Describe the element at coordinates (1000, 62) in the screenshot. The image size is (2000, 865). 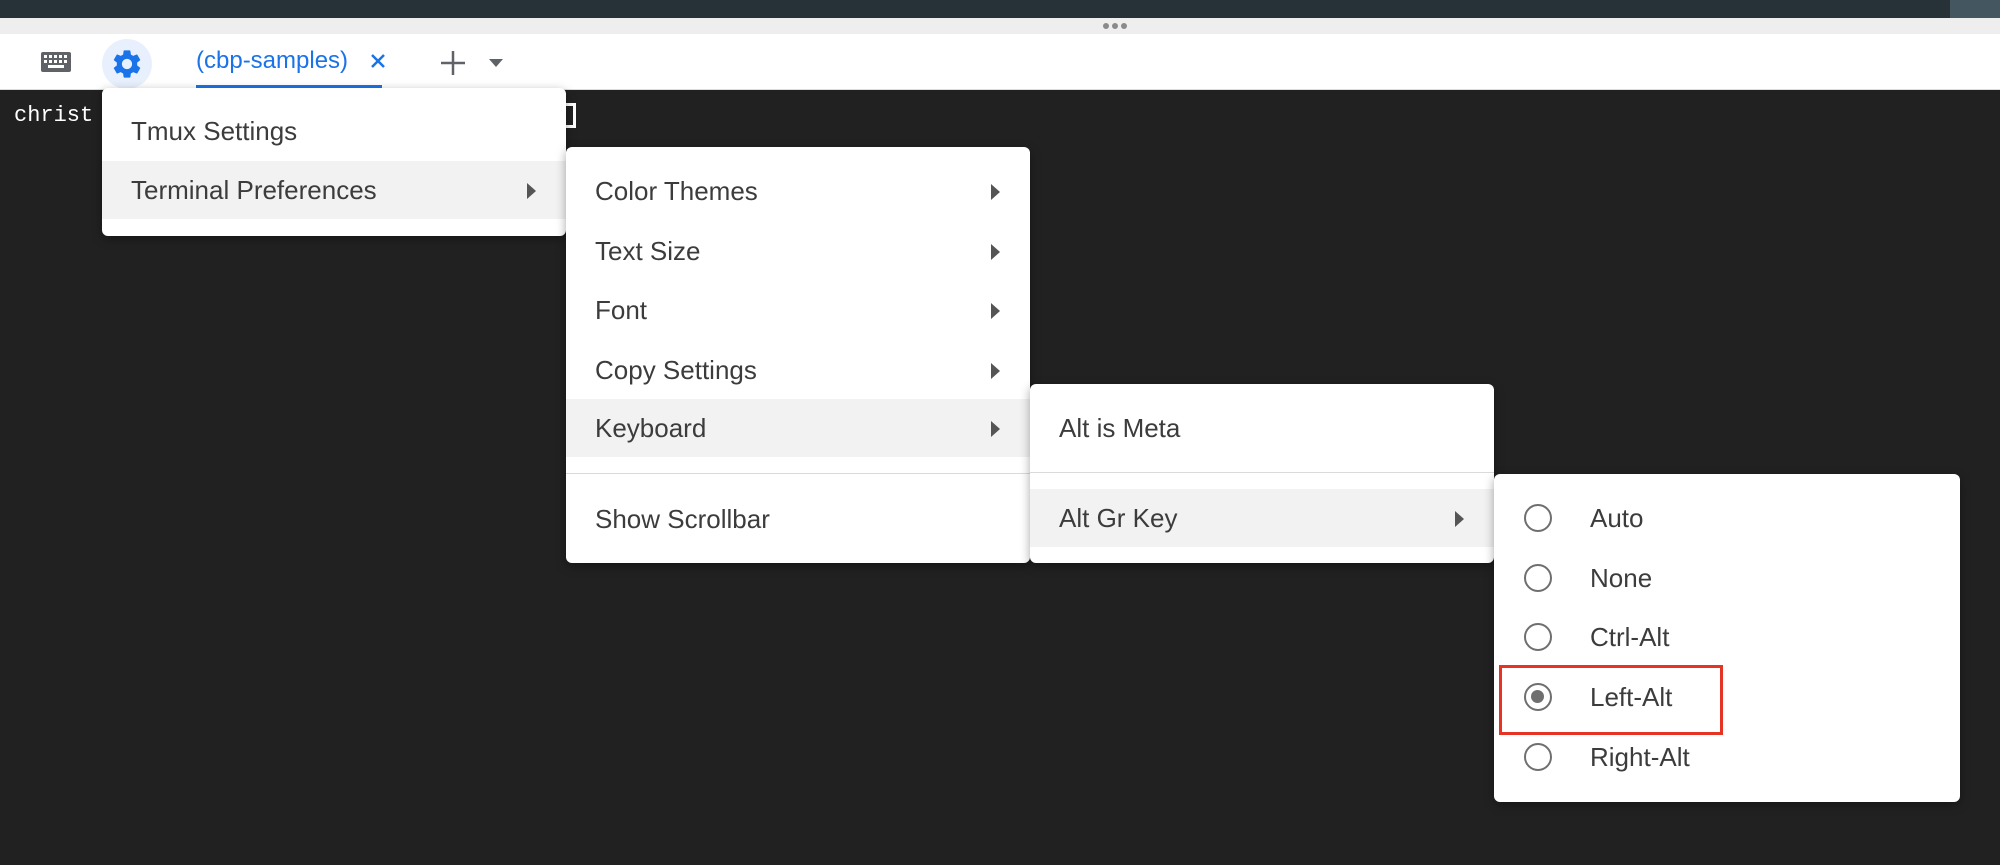
I see `tab-bar: (cbp-samples)` at that location.